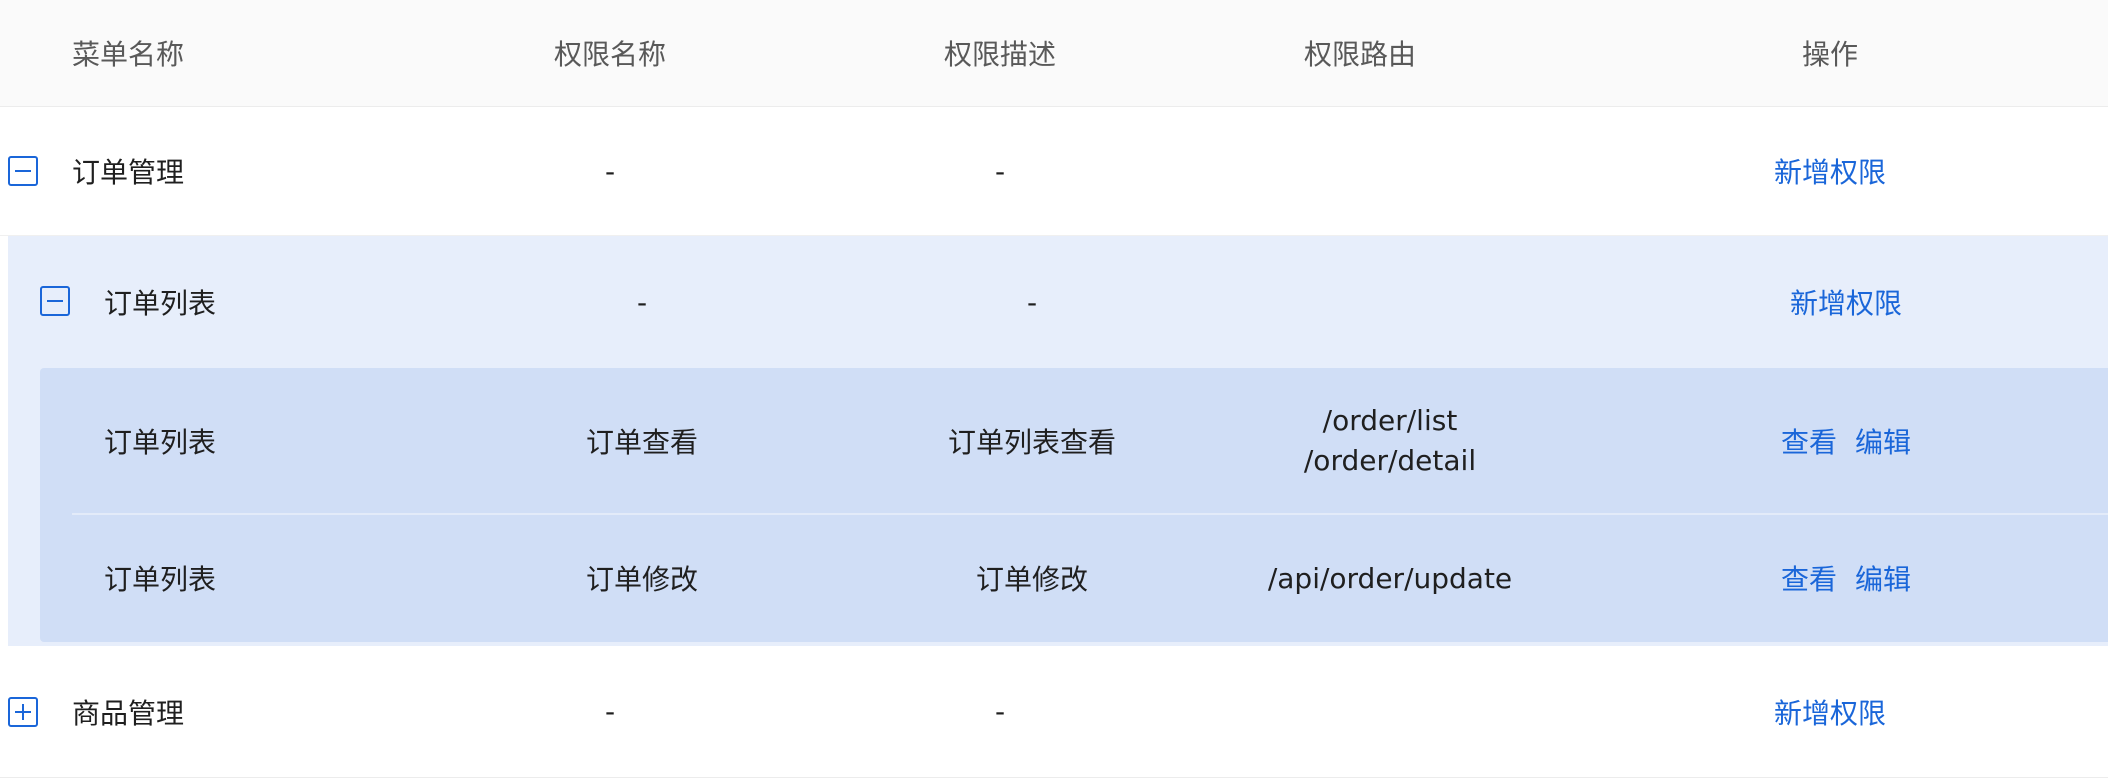 This screenshot has height=778, width=2108. What do you see at coordinates (1390, 441) in the screenshot?
I see `permission-route-cell: /order/list /order/detail` at bounding box center [1390, 441].